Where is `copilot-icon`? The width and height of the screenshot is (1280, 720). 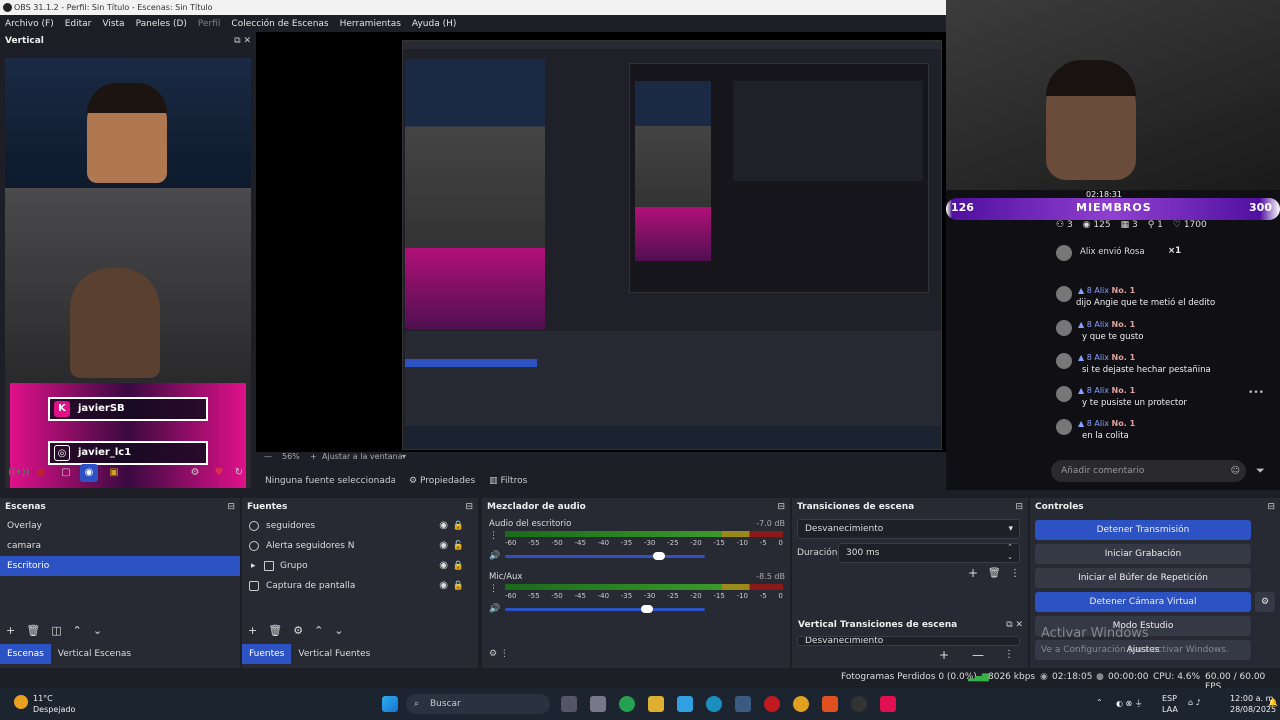
copilot-icon is located at coordinates (685, 704).